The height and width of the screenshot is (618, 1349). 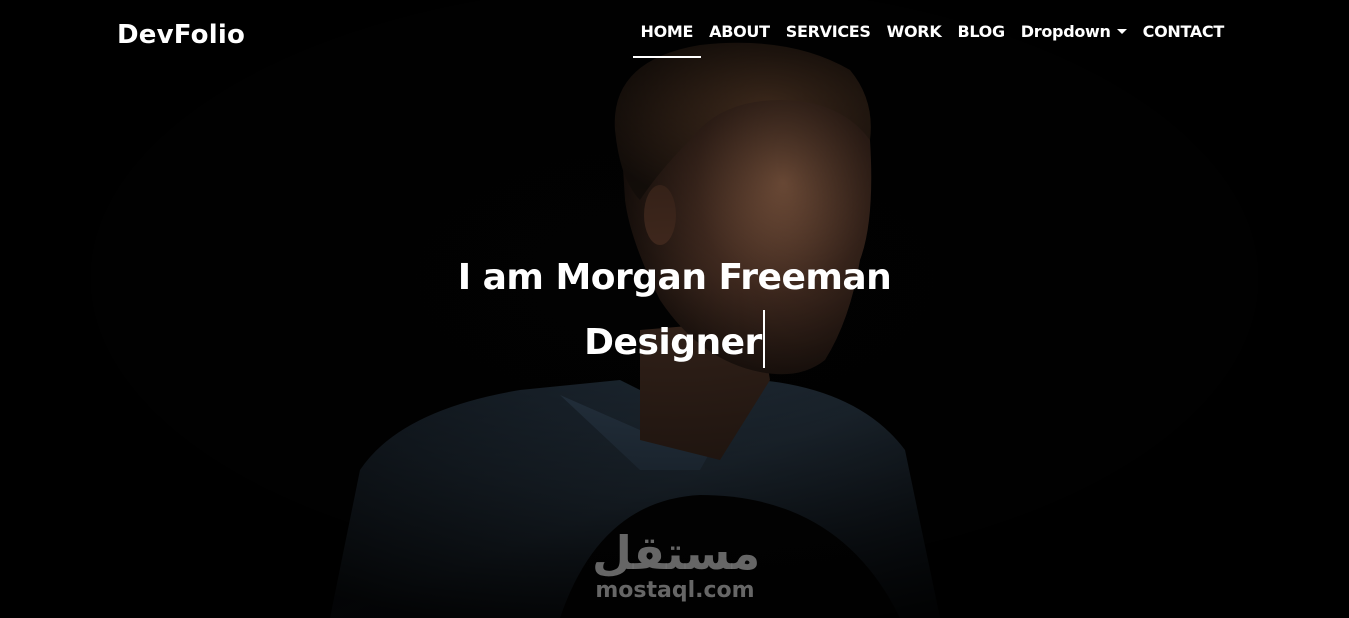 What do you see at coordinates (667, 31) in the screenshot?
I see `nav-item-home: HOME` at bounding box center [667, 31].